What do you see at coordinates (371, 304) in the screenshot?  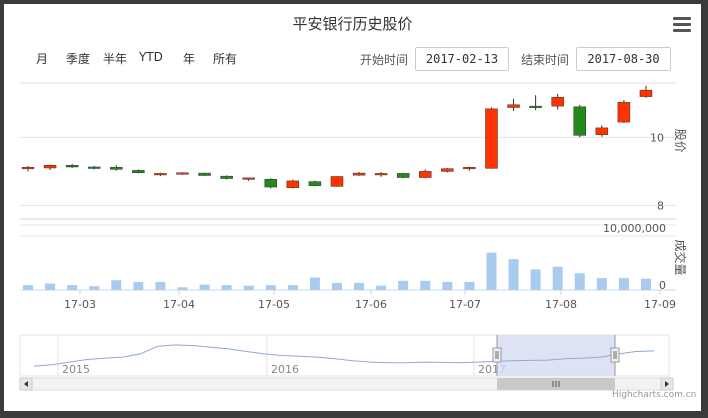 I see `x-tick-label: 17-06` at bounding box center [371, 304].